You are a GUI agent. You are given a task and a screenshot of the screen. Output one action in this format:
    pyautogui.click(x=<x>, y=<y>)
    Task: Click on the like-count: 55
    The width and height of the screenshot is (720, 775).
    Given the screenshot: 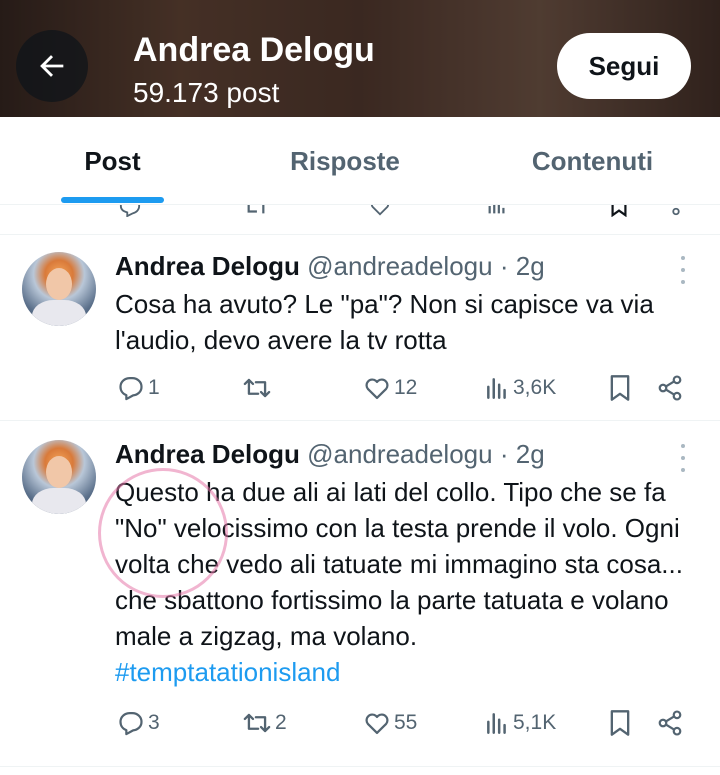 What is the action you would take?
    pyautogui.click(x=406, y=722)
    